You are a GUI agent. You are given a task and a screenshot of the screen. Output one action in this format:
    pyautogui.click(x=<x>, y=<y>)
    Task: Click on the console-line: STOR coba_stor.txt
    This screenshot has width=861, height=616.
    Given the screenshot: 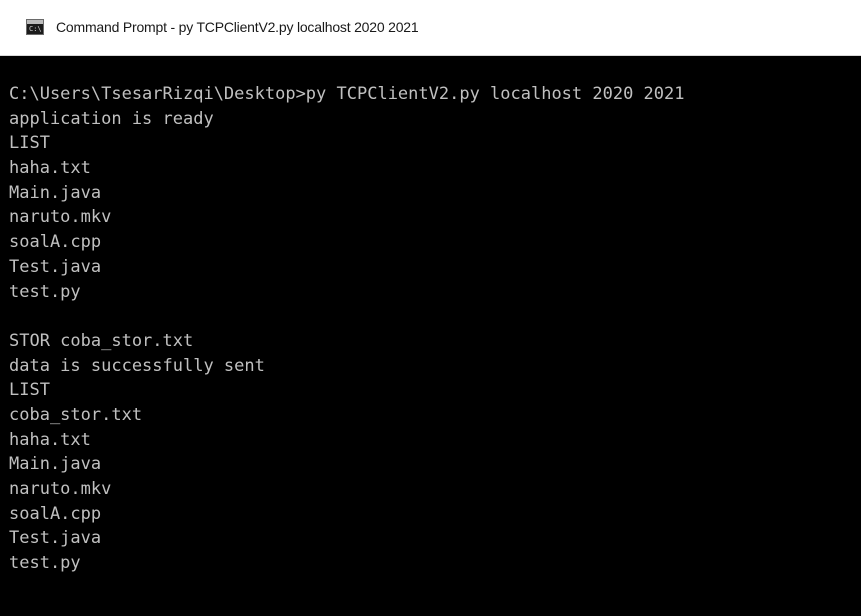 What is the action you would take?
    pyautogui.click(x=101, y=340)
    